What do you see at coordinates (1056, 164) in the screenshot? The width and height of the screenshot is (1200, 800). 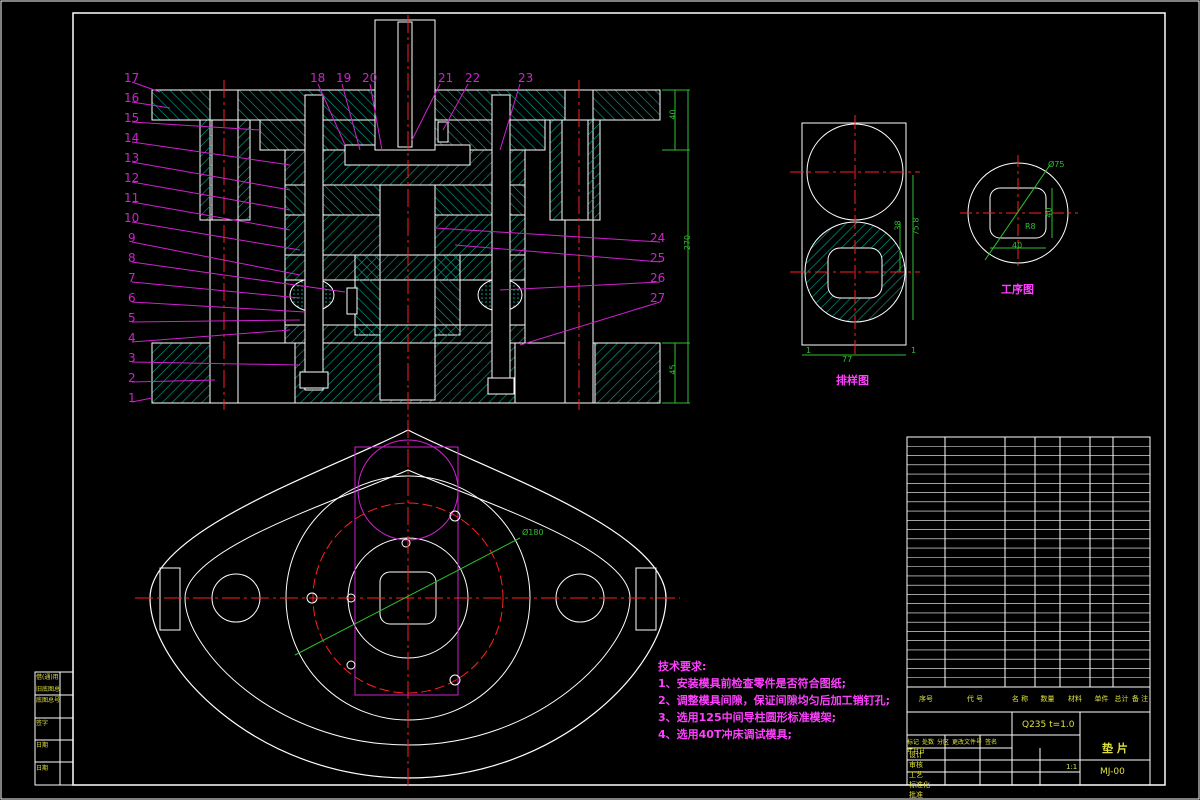 I see `part-dim-outer: Ø75` at bounding box center [1056, 164].